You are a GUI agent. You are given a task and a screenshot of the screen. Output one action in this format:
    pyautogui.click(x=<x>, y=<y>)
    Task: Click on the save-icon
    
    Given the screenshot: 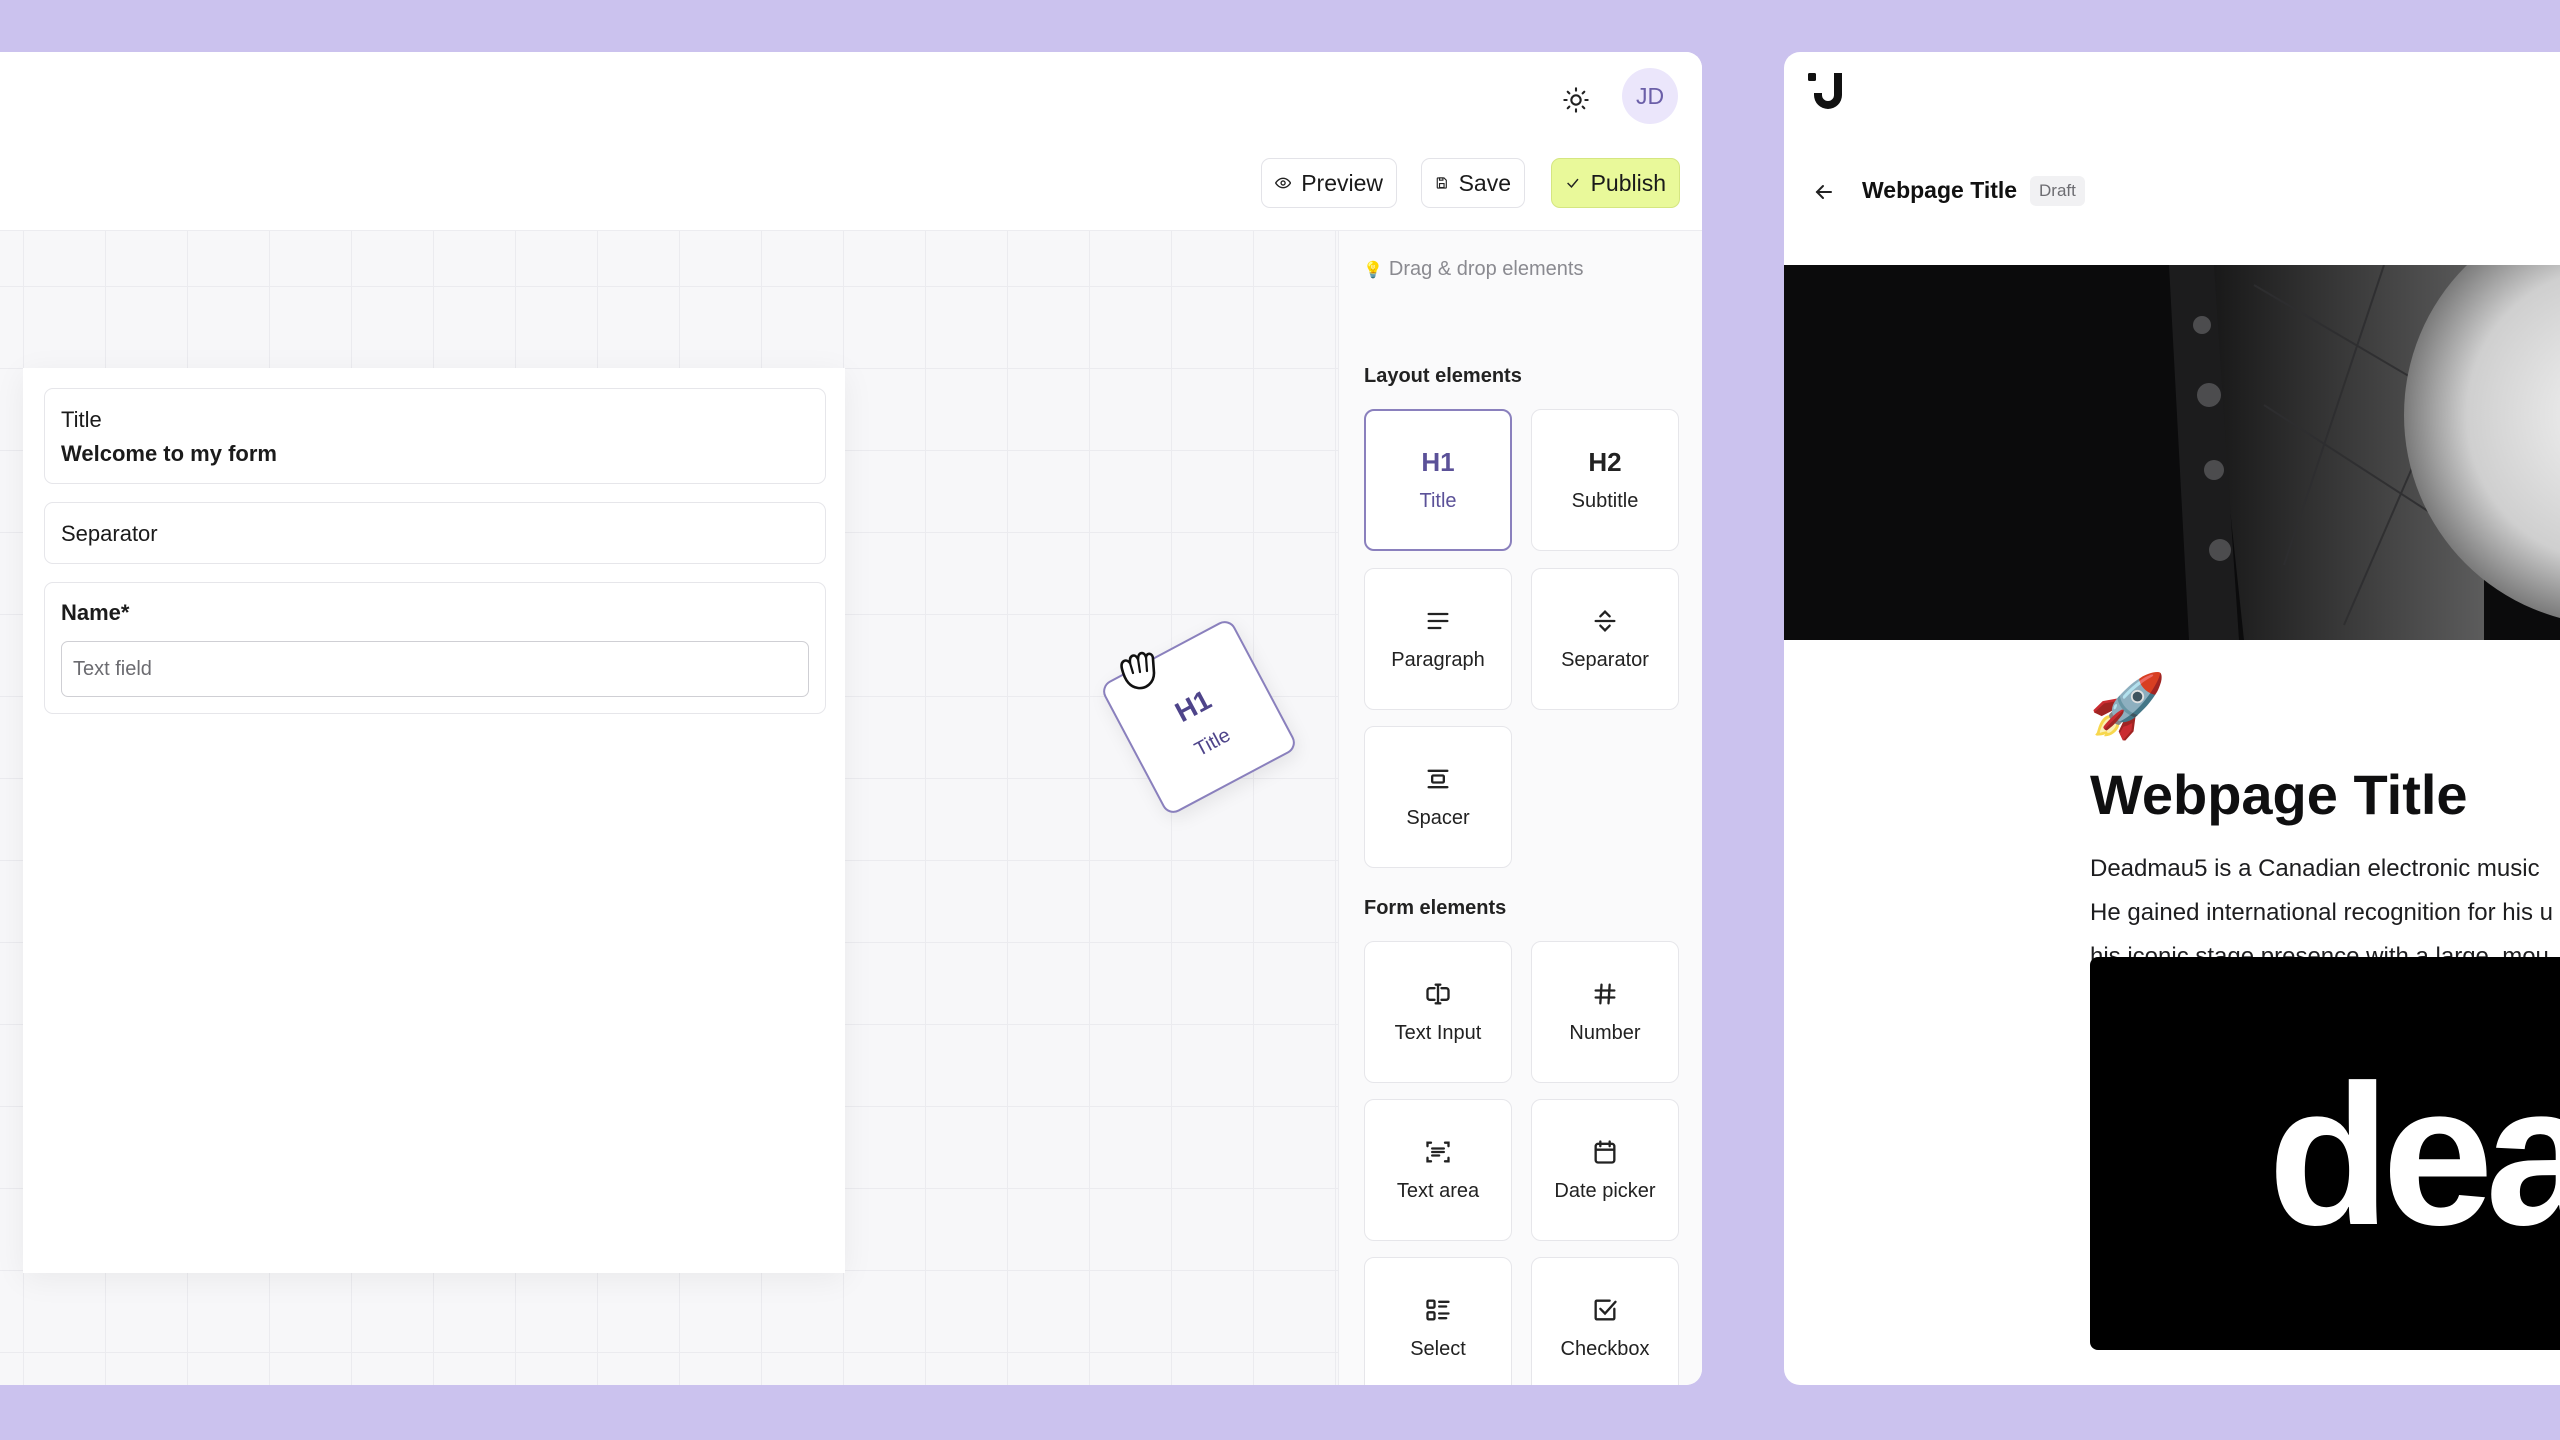 What is the action you would take?
    pyautogui.click(x=1441, y=183)
    